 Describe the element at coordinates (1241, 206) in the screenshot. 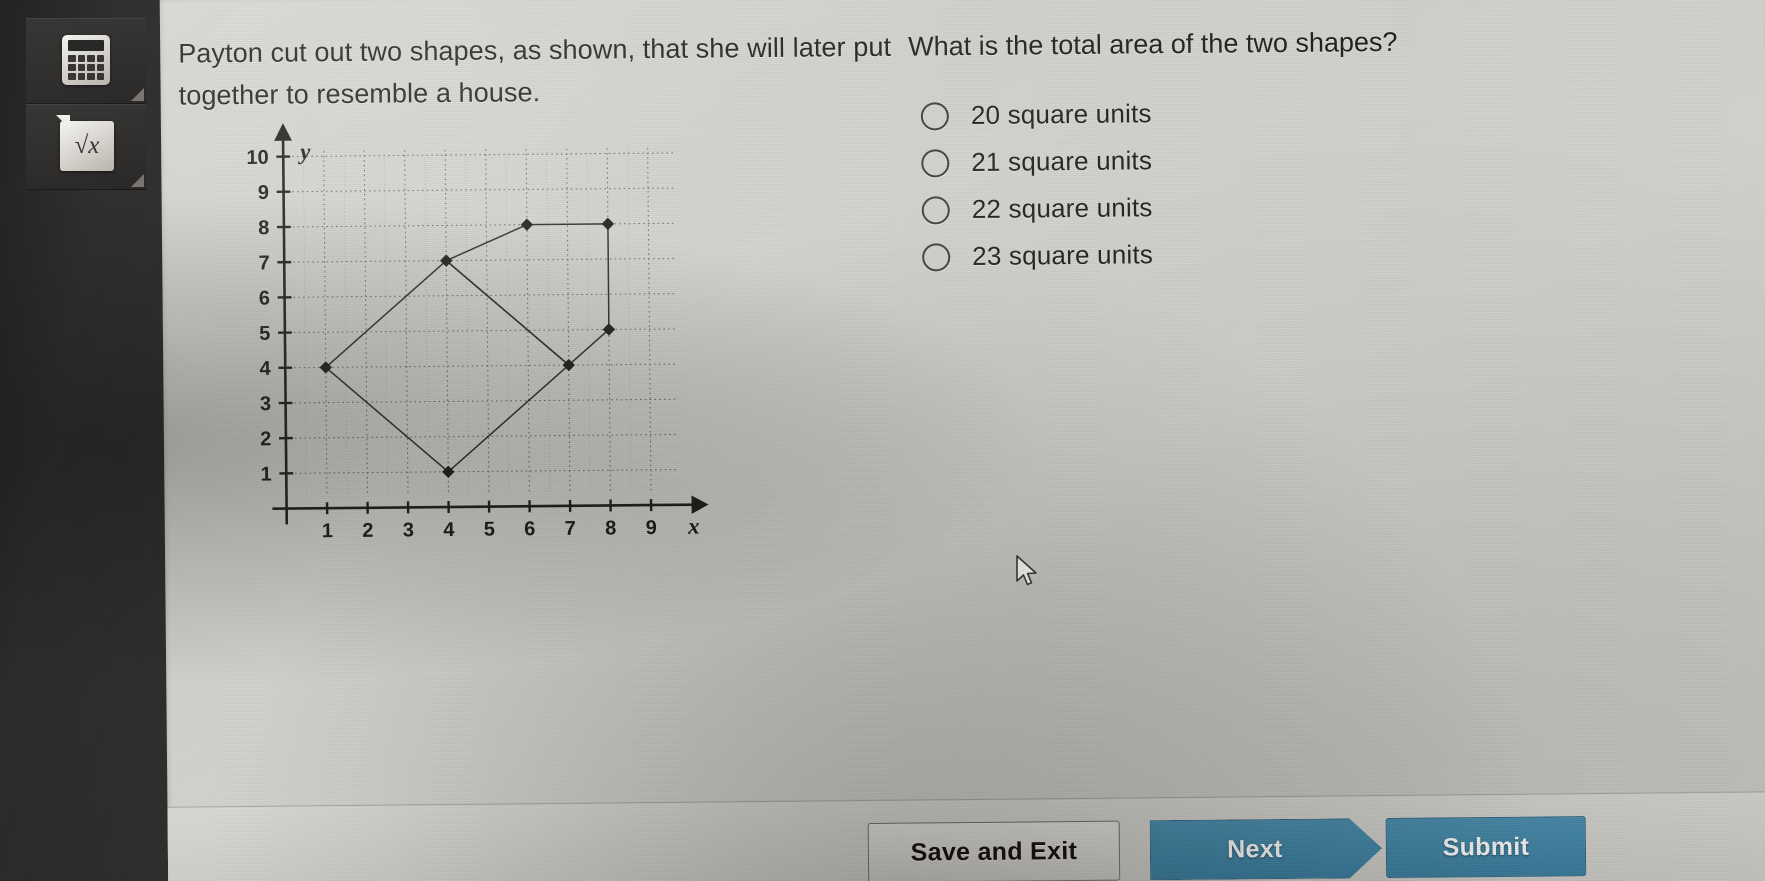

I see `option-row-22: 22 square units` at that location.